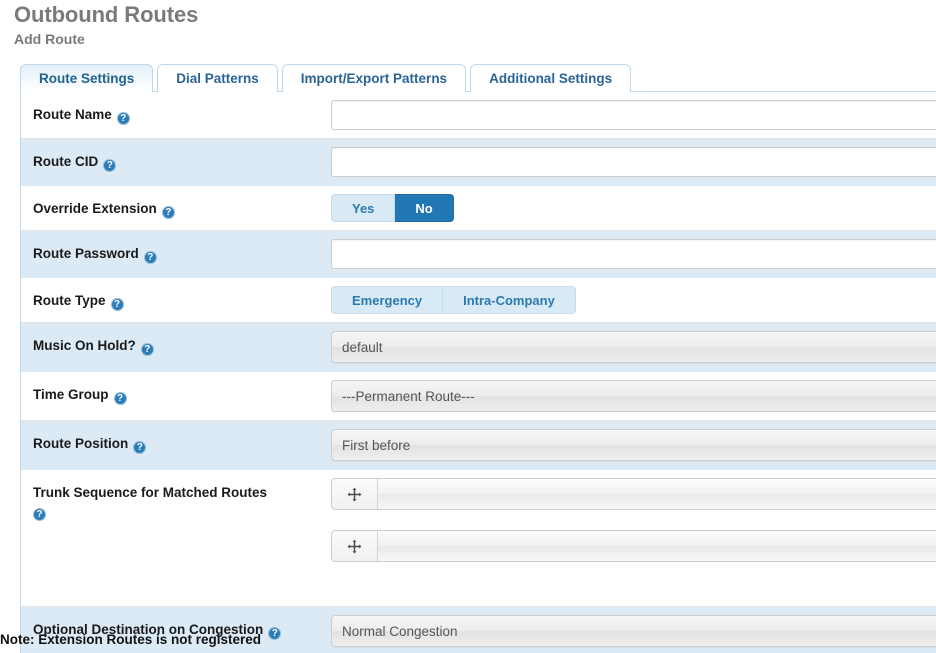  I want to click on time-group-select: ---Permanent Route---, so click(633, 396).